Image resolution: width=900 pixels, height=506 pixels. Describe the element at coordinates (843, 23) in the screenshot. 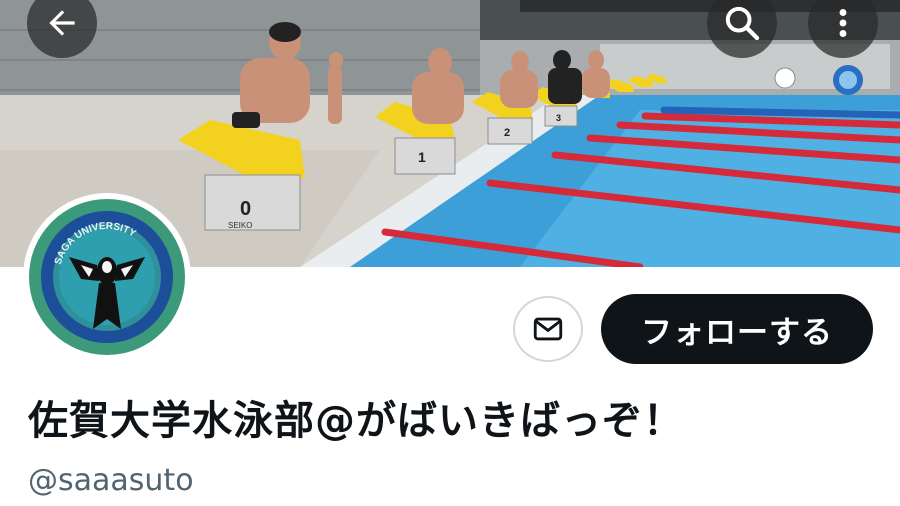

I see `more-vertical-icon` at that location.